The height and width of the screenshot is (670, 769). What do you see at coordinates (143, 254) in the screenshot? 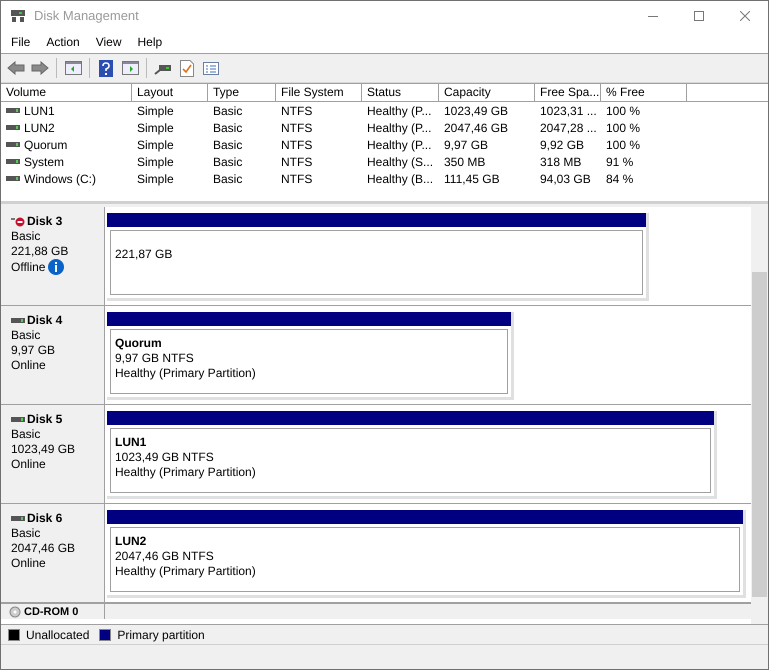
I see `partition-info: 221,87 GB` at bounding box center [143, 254].